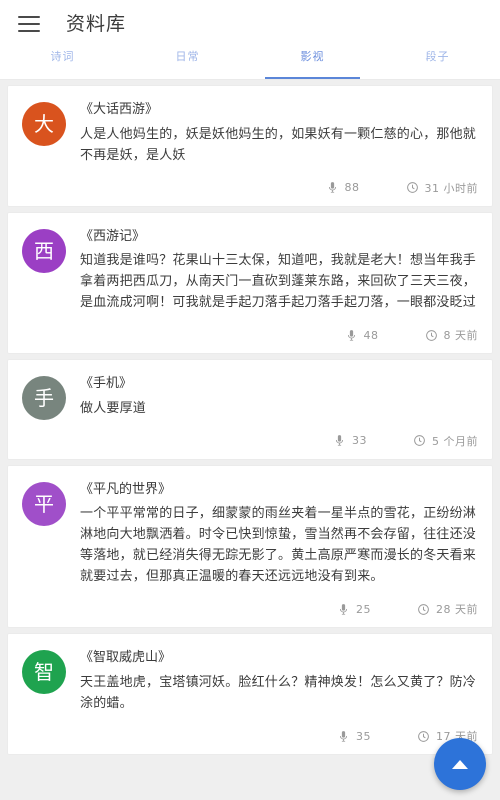  What do you see at coordinates (312, 63) in the screenshot?
I see `tab-yingshi: 影视` at bounding box center [312, 63].